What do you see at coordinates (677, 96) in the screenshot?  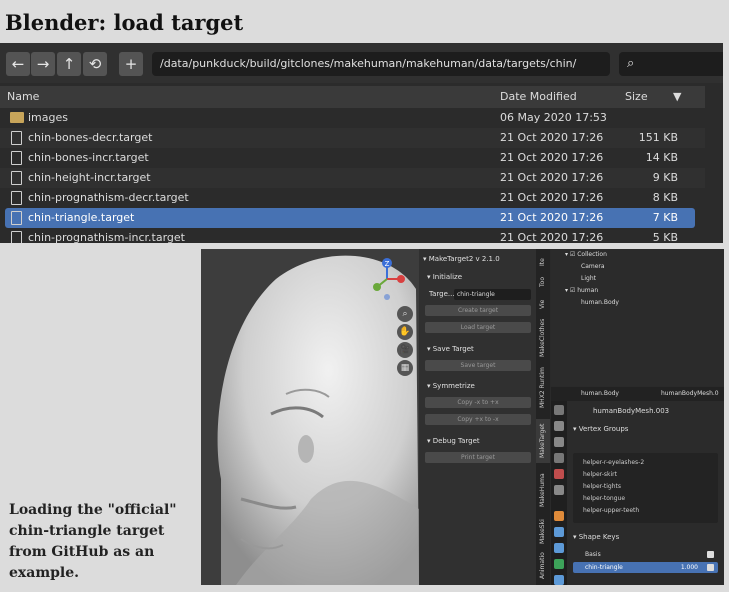 I see `sort-chevron-icon: ▼` at bounding box center [677, 96].